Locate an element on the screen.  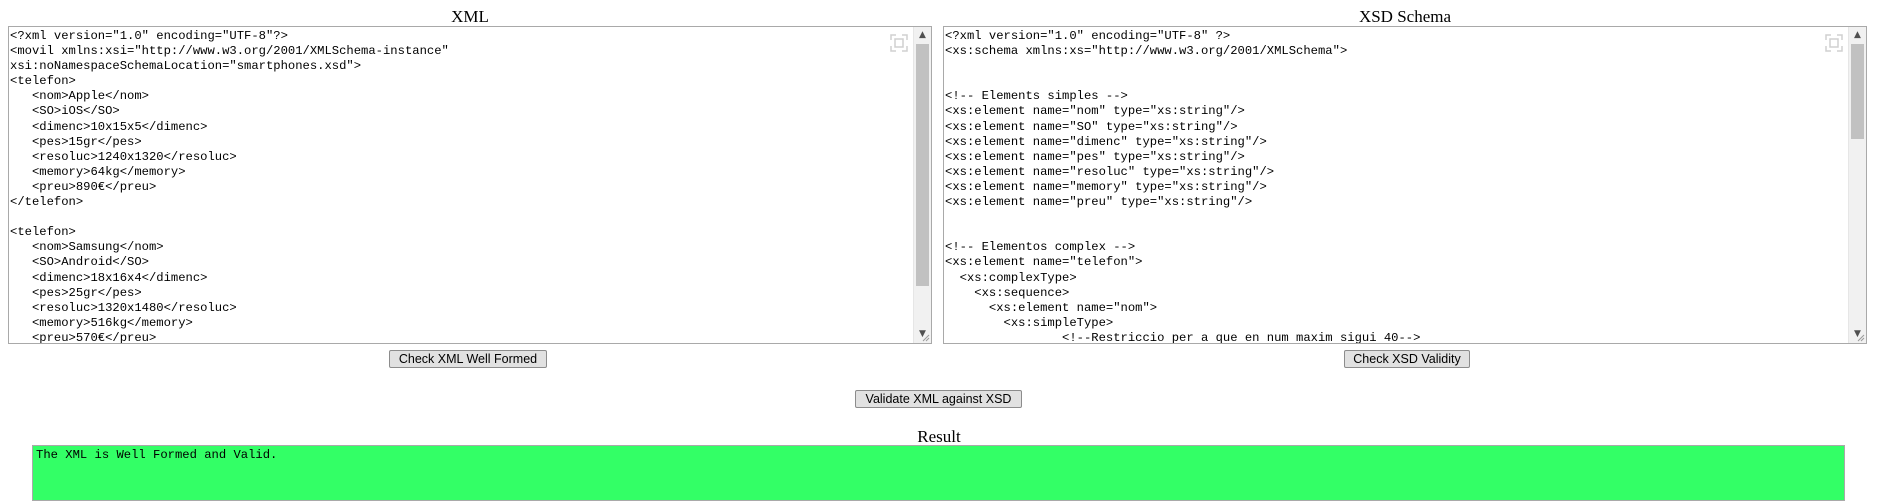
xsd-scroll-thumb is located at coordinates (1857, 91).